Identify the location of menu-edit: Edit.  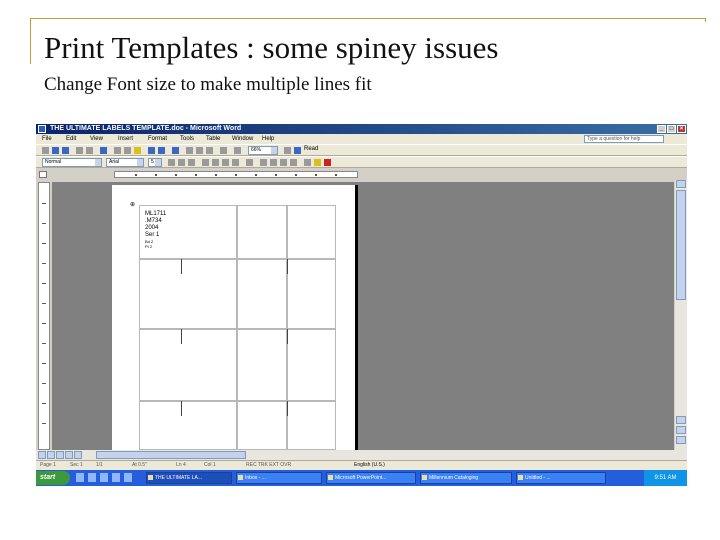
(71, 139).